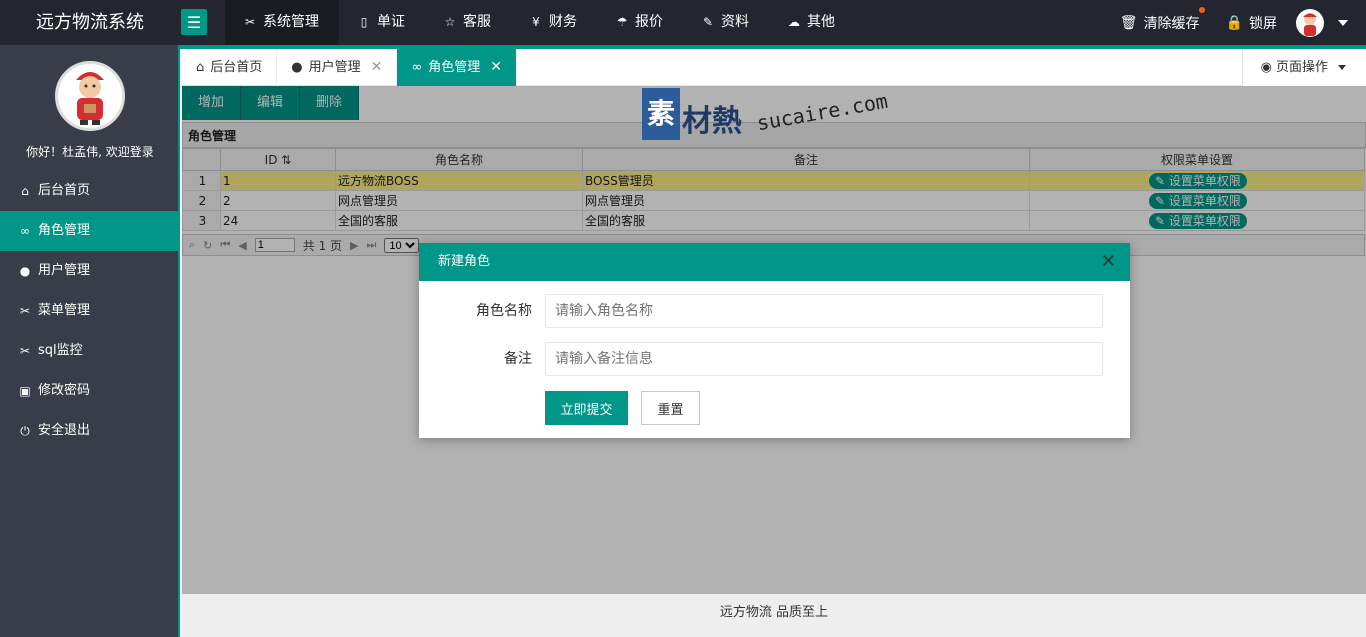 This screenshot has height=637, width=1366. What do you see at coordinates (468, 22) in the screenshot?
I see `topnav-item-service: ☆ 客服` at bounding box center [468, 22].